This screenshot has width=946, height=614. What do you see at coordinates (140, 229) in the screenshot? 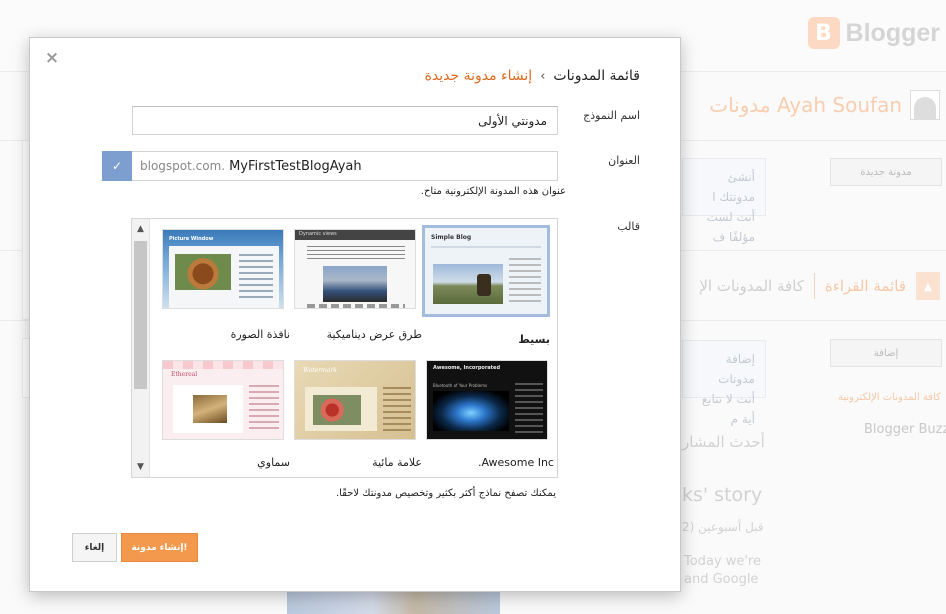
I see `scroll-up-icon: ▲` at bounding box center [140, 229].